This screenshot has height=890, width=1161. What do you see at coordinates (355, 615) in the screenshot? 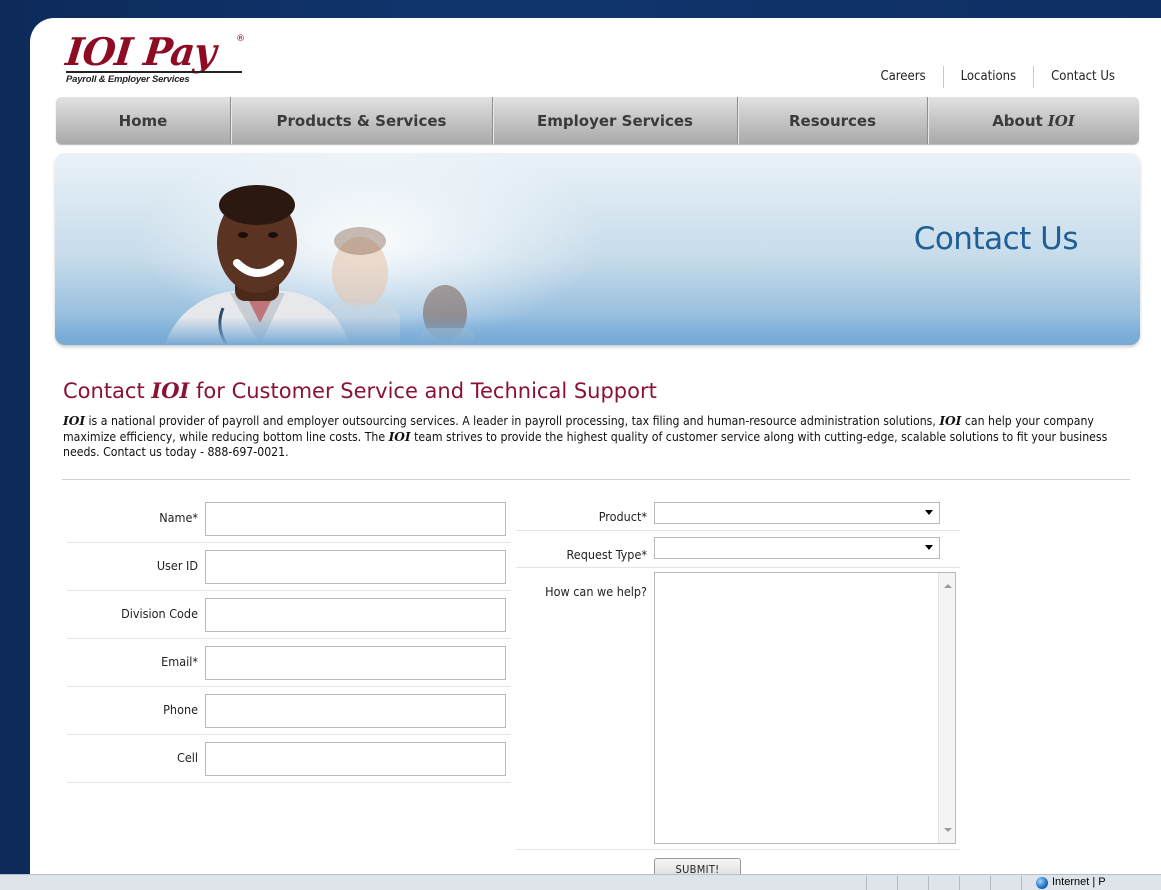
I see `division-code-field` at bounding box center [355, 615].